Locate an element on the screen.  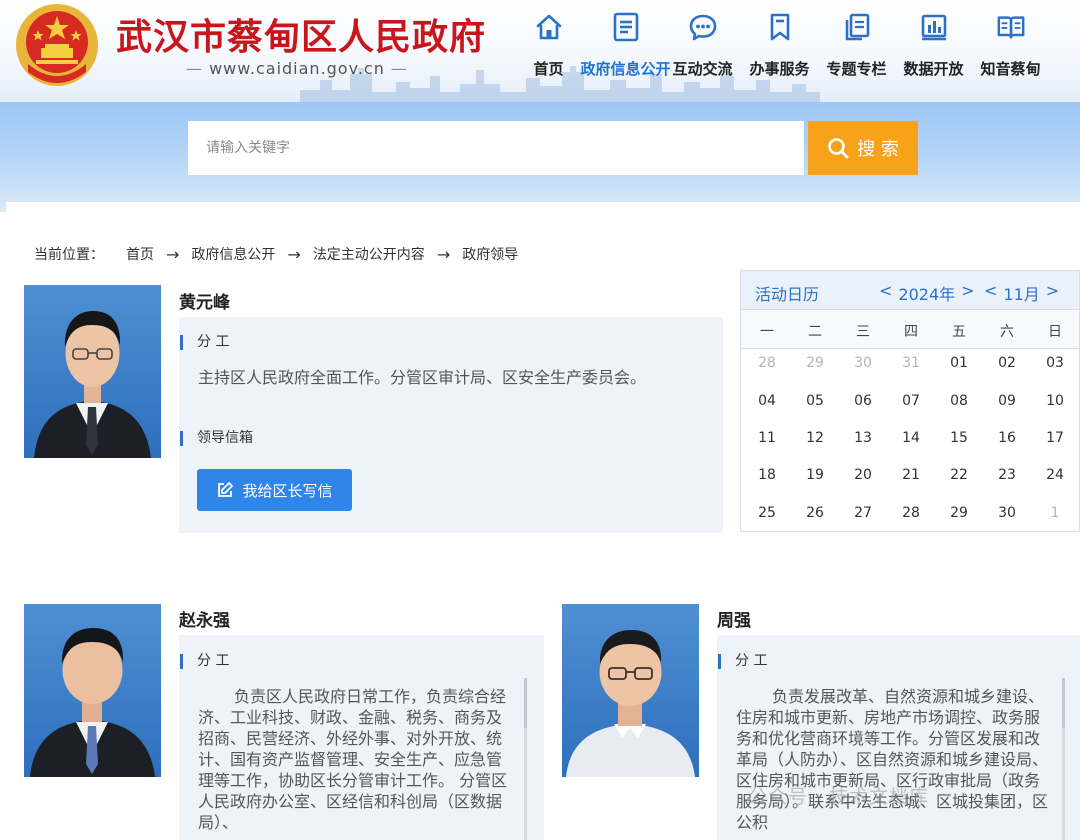
weekday-row: 一二三四五六日 is located at coordinates (910, 329).